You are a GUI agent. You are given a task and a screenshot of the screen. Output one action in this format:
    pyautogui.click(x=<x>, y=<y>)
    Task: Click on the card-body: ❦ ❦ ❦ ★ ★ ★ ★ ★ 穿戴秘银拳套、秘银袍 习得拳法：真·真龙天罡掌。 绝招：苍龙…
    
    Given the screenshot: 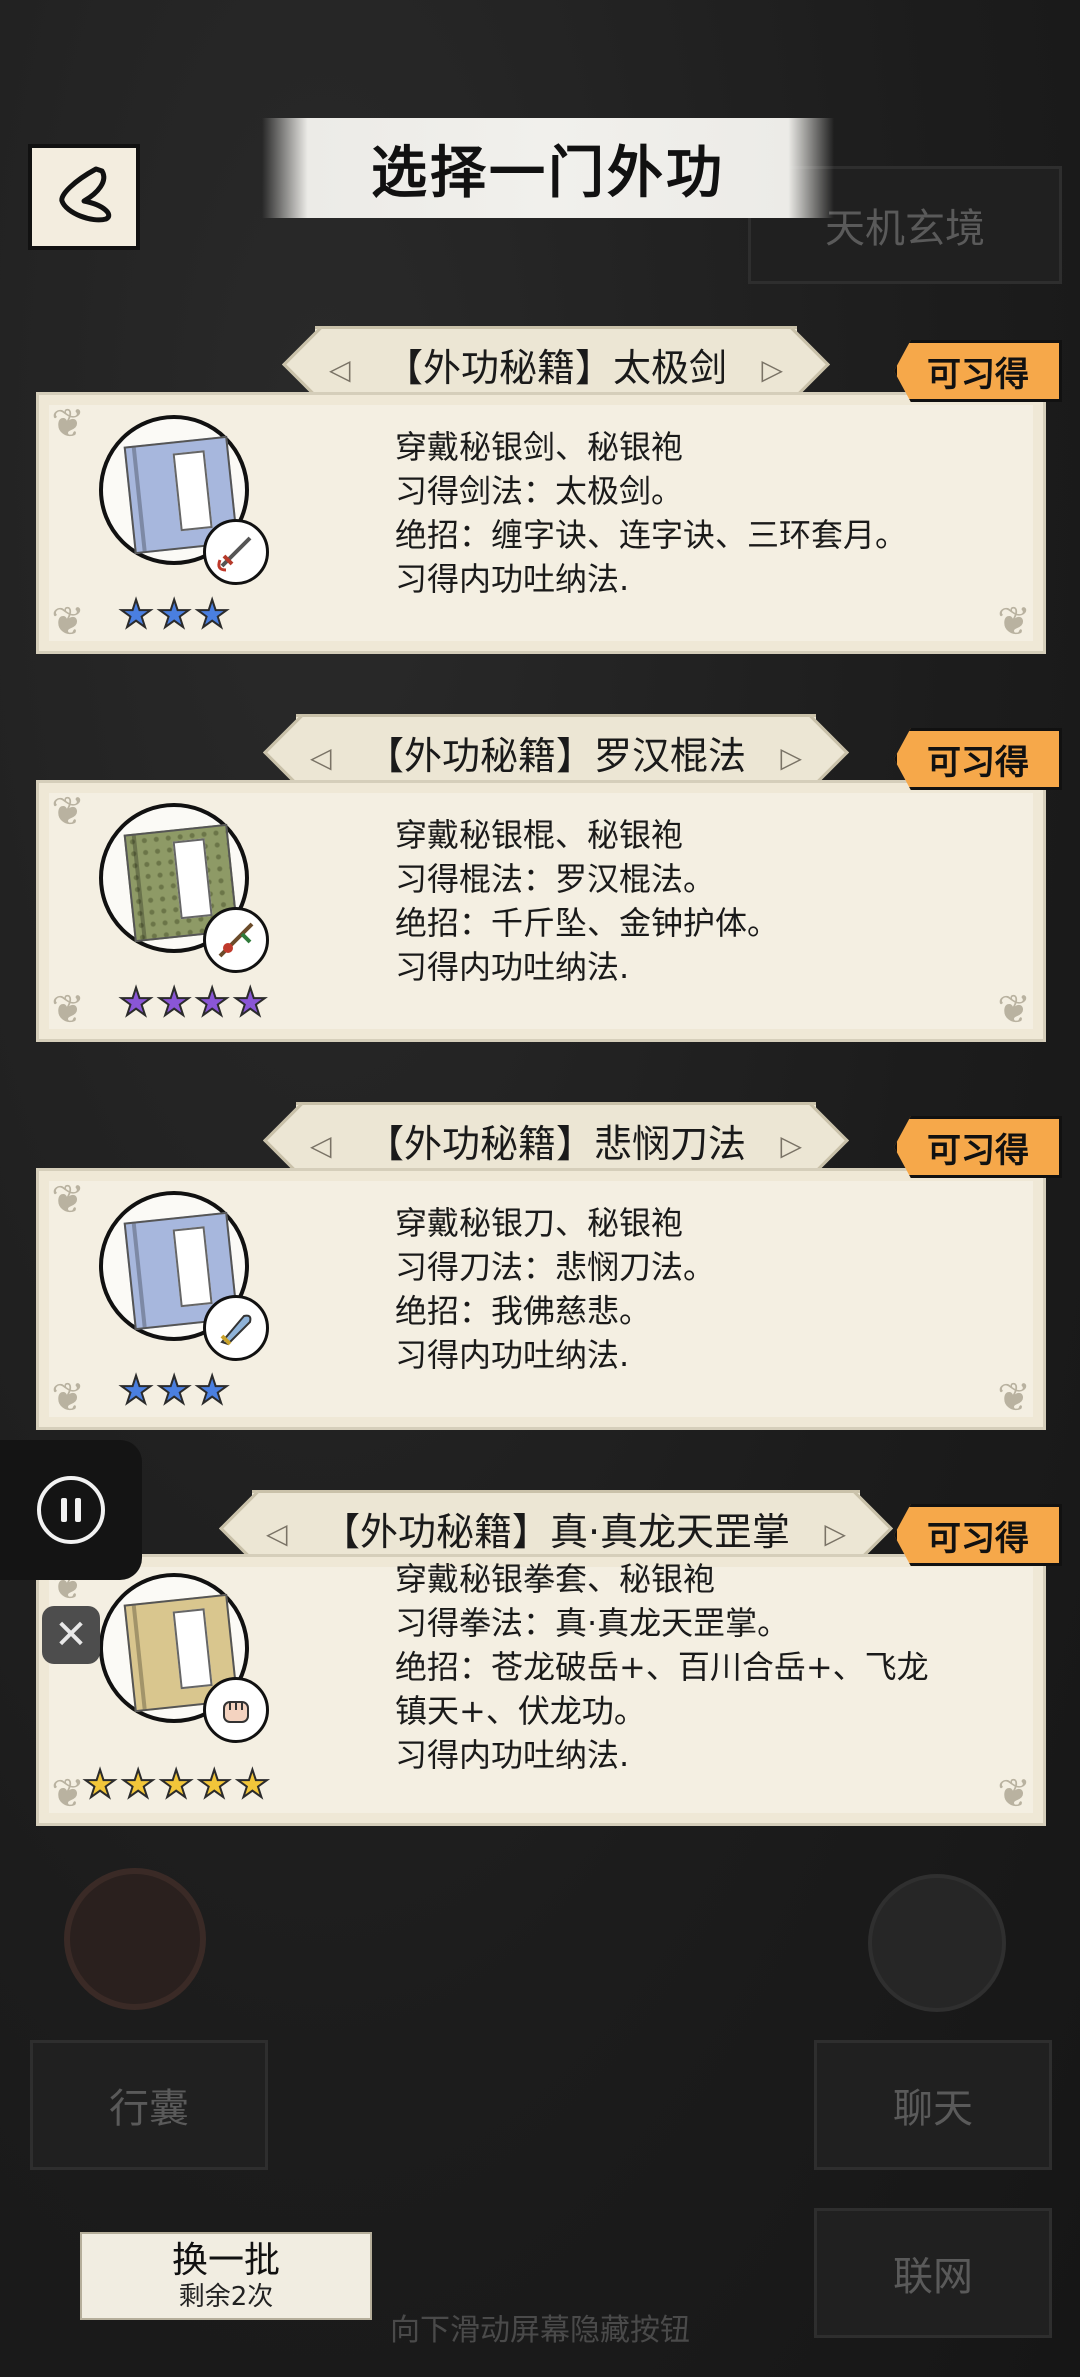 What is the action you would take?
    pyautogui.click(x=541, y=1690)
    